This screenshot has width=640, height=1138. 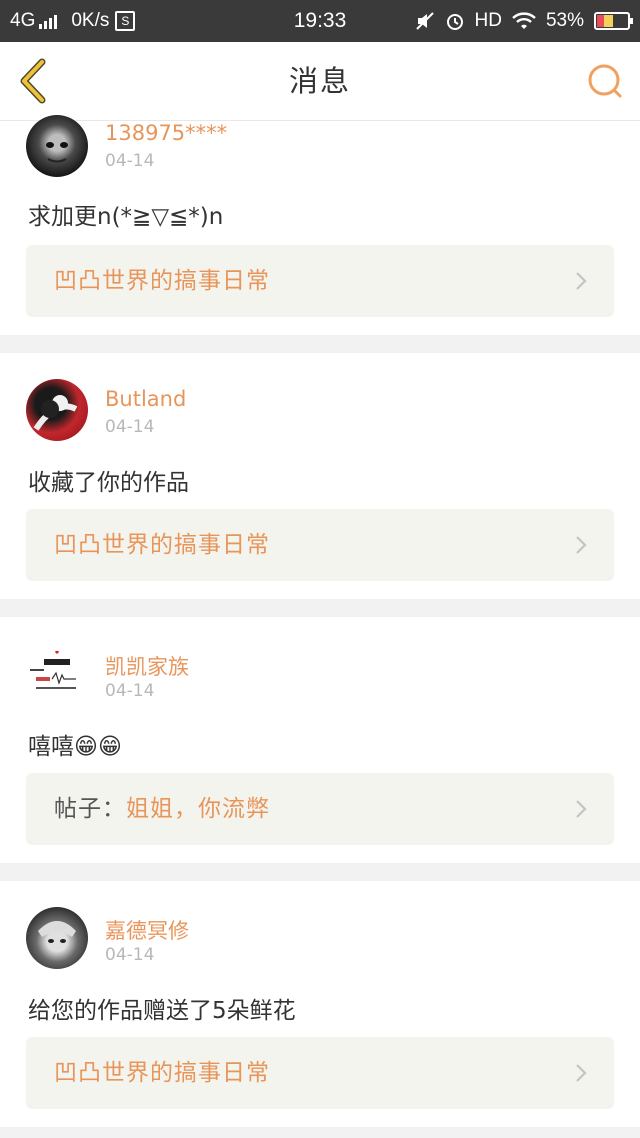 What do you see at coordinates (488, 20) in the screenshot?
I see `hd-label: HD` at bounding box center [488, 20].